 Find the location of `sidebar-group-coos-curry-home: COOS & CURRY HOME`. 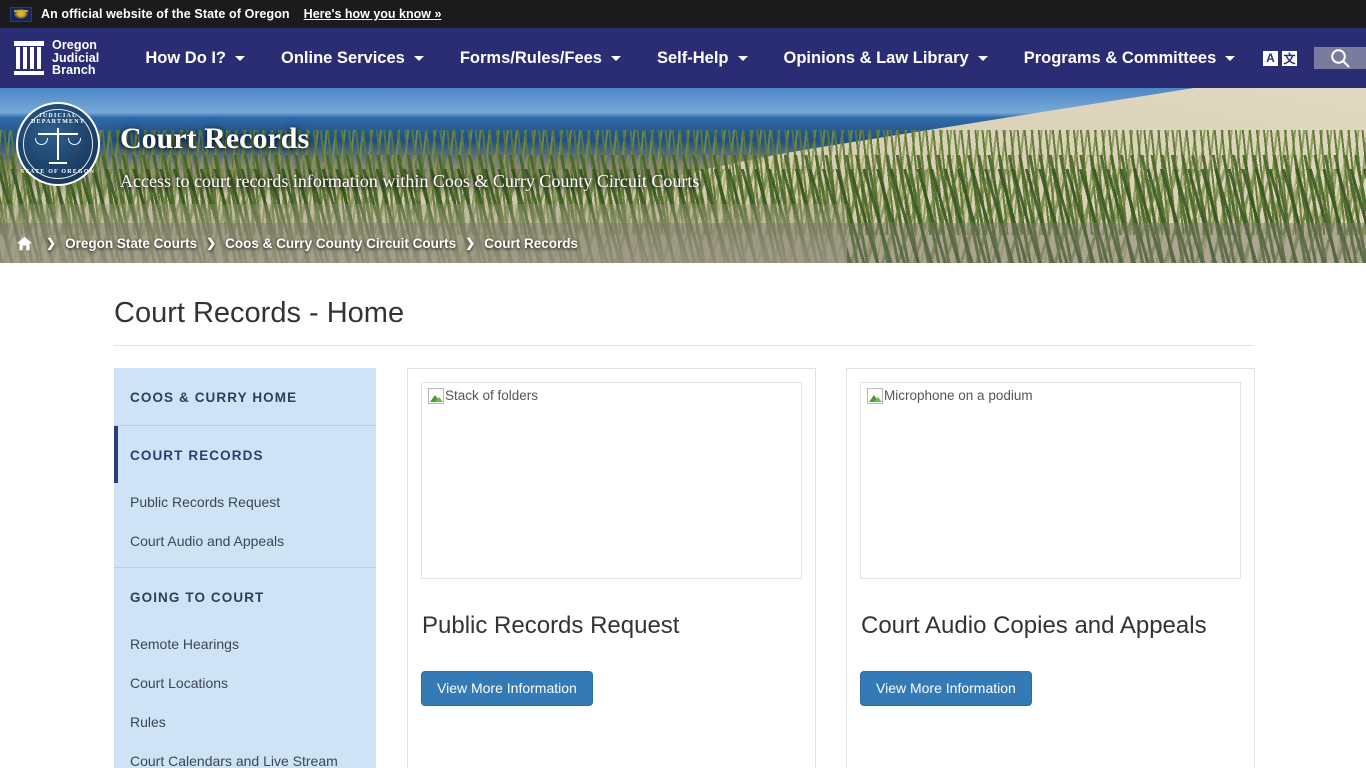

sidebar-group-coos-curry-home: COOS & CURRY HOME is located at coordinates (245, 397).